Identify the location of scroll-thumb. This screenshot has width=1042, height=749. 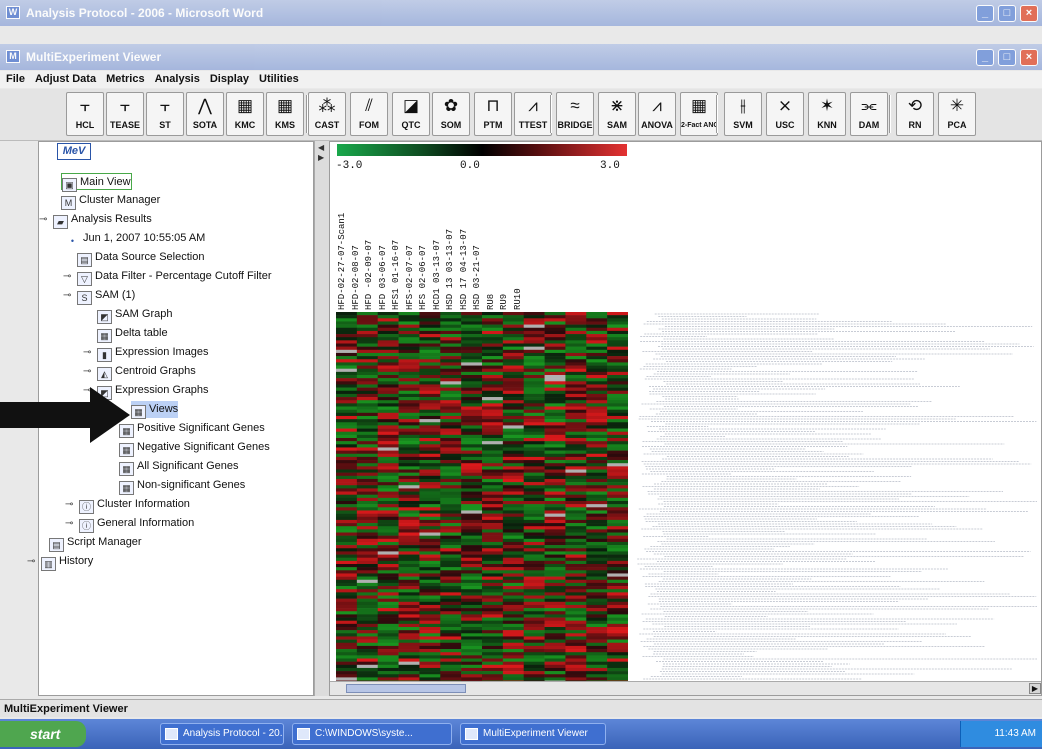
(406, 688).